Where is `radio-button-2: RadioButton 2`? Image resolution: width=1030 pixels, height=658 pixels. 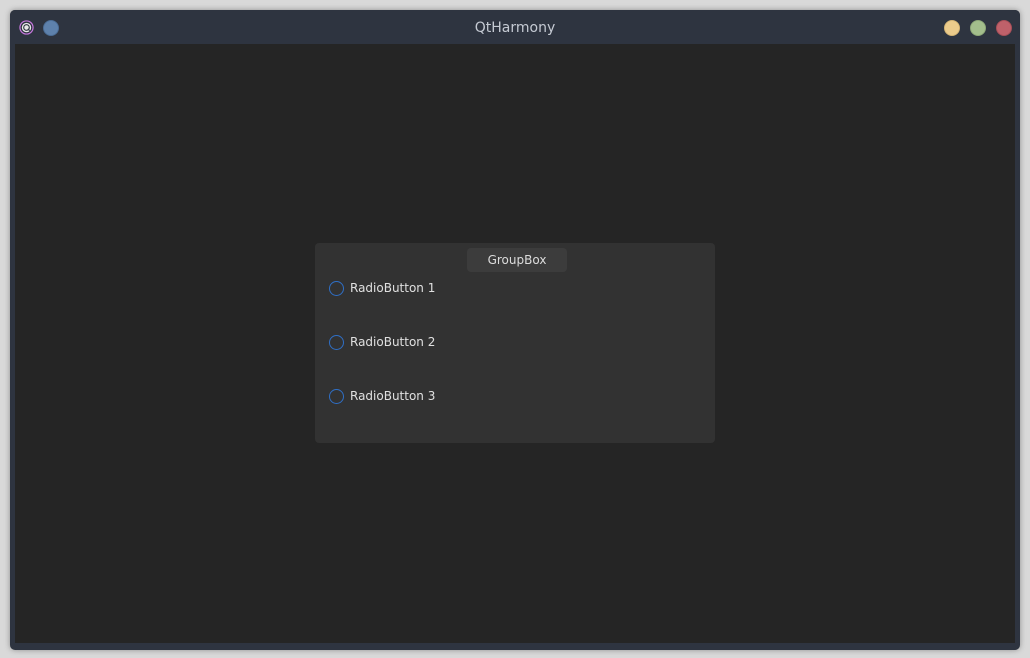
radio-button-2: RadioButton 2 is located at coordinates (382, 342).